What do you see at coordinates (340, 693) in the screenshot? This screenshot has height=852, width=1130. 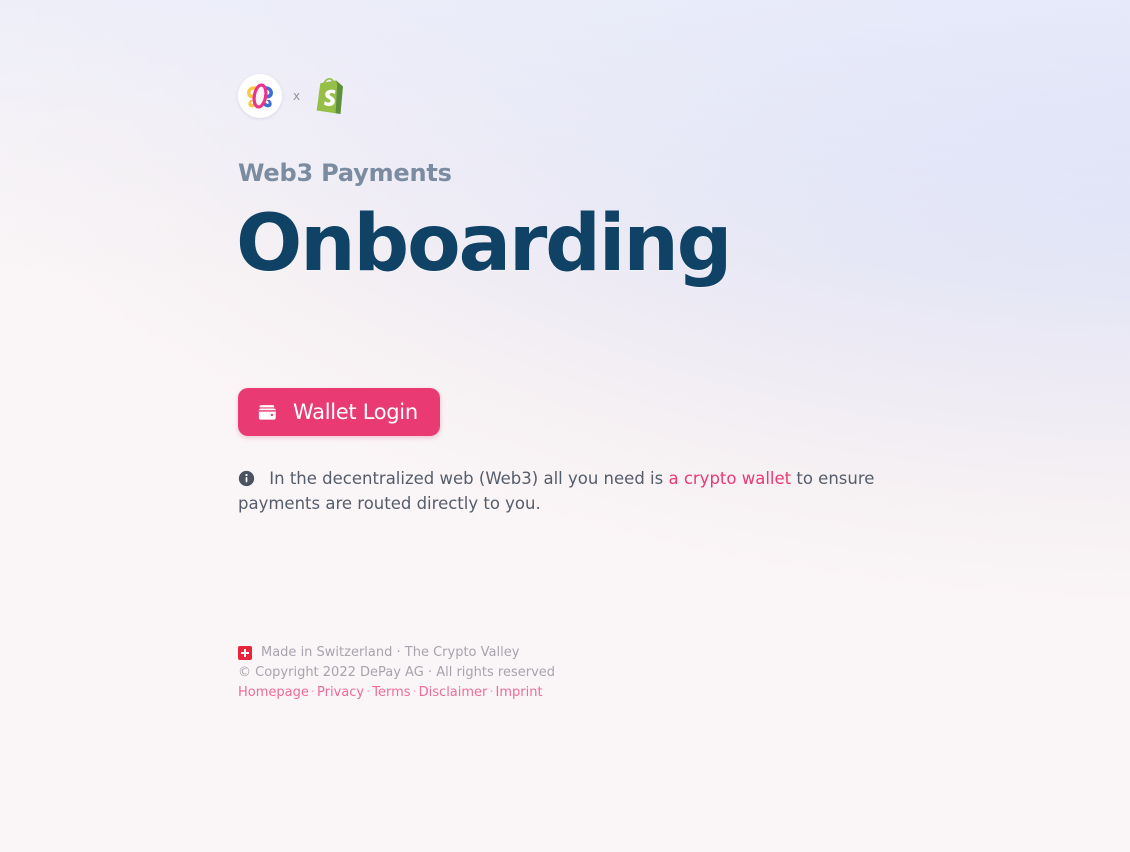 I see `footer-link-privacy: Privacy` at bounding box center [340, 693].